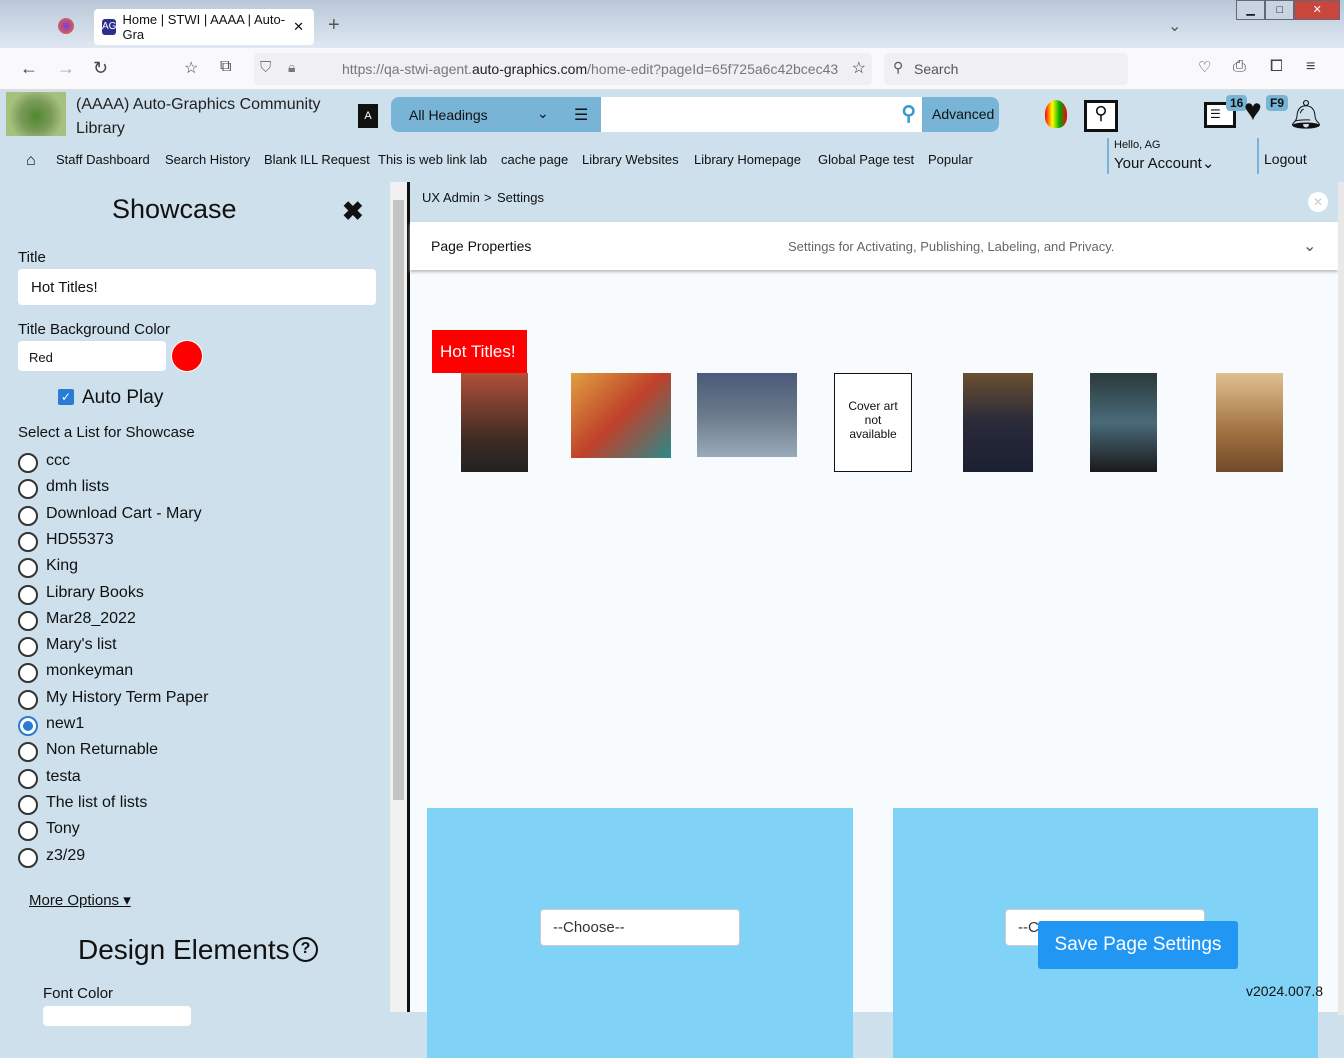  I want to click on list-option-label: The list of lists, so click(96, 803).